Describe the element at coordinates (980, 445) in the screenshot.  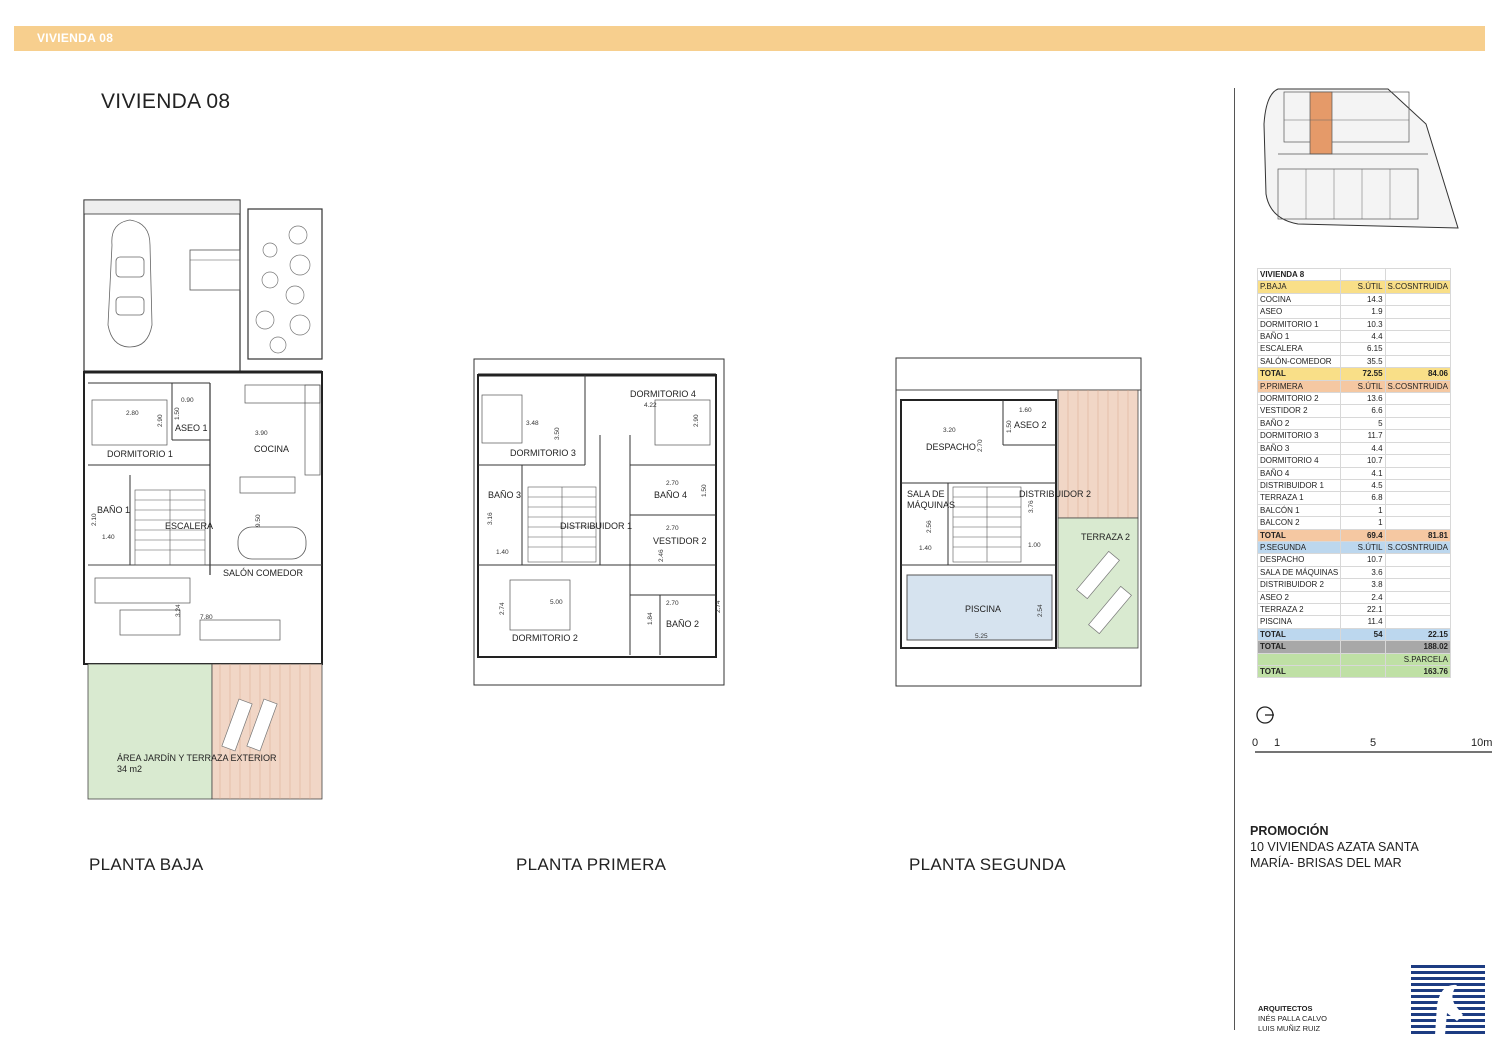
I see `dim-label: 2.70` at that location.